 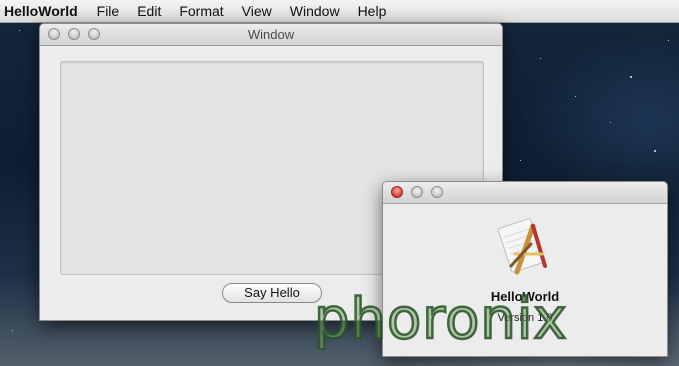 I want to click on about-window-titlebar, so click(x=525, y=193).